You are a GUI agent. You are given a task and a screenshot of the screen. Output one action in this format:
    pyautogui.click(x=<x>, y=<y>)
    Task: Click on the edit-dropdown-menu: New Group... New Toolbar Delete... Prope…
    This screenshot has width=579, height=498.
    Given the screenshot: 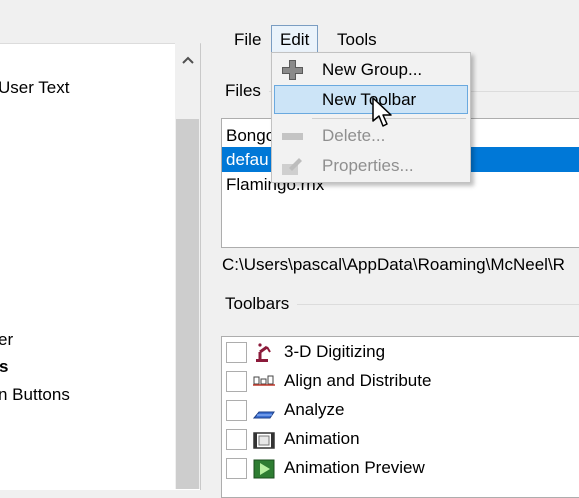 What is the action you would take?
    pyautogui.click(x=371, y=117)
    